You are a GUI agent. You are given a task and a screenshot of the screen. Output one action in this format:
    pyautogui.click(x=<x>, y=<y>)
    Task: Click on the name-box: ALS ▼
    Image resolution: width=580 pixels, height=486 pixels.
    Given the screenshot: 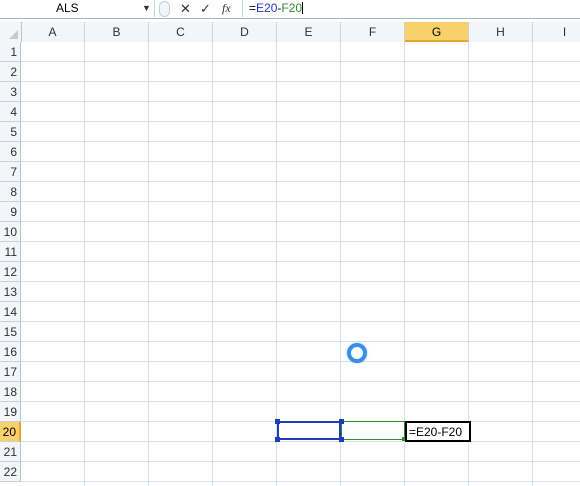 What is the action you would take?
    pyautogui.click(x=77, y=8)
    